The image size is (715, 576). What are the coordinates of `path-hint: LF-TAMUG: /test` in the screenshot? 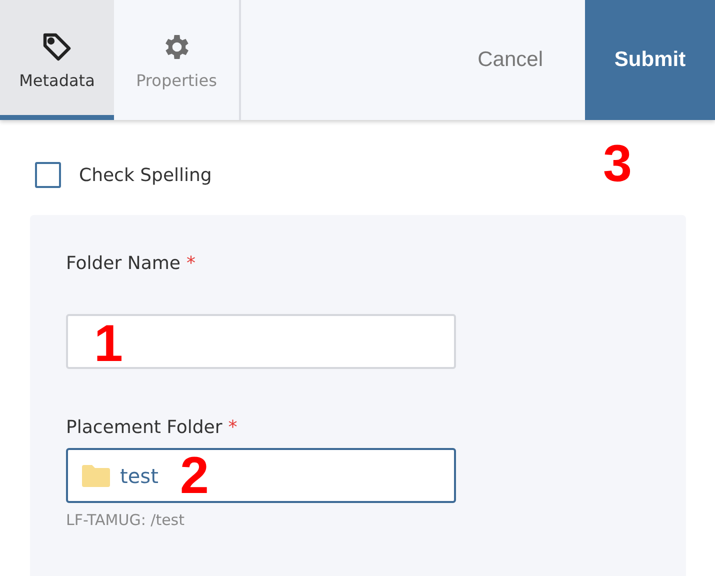 It's located at (126, 520).